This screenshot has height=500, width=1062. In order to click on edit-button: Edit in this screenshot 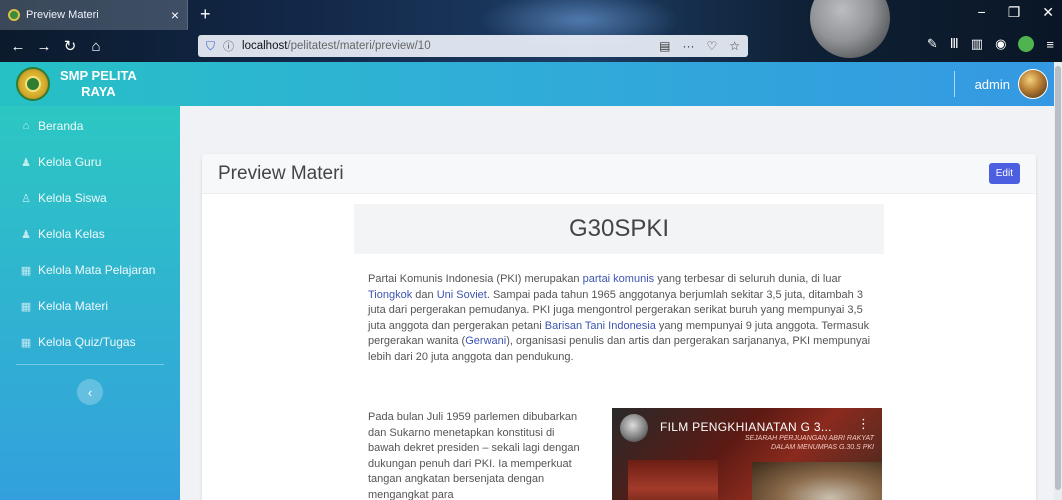, I will do `click(1004, 173)`.